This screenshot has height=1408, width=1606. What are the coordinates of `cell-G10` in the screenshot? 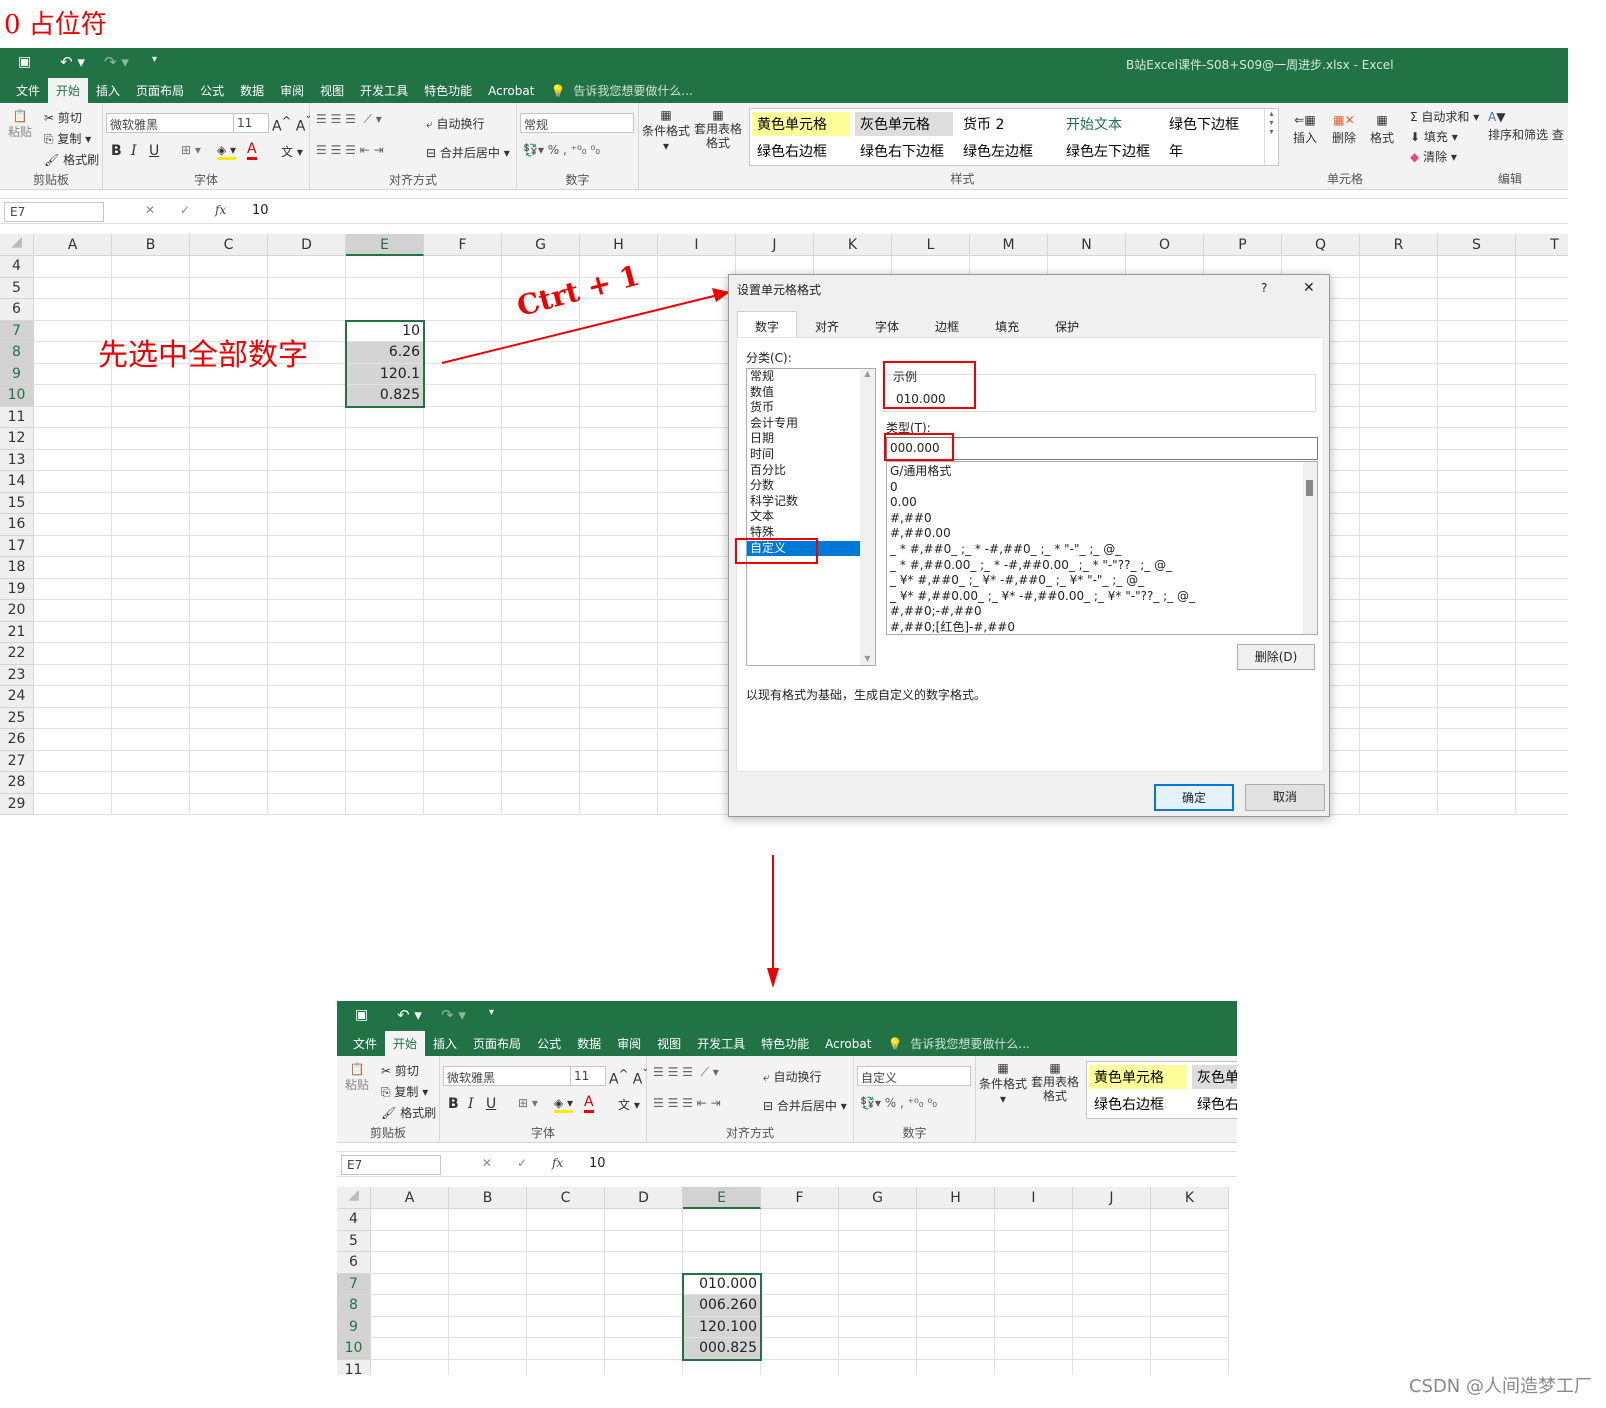 It's located at (878, 1349).